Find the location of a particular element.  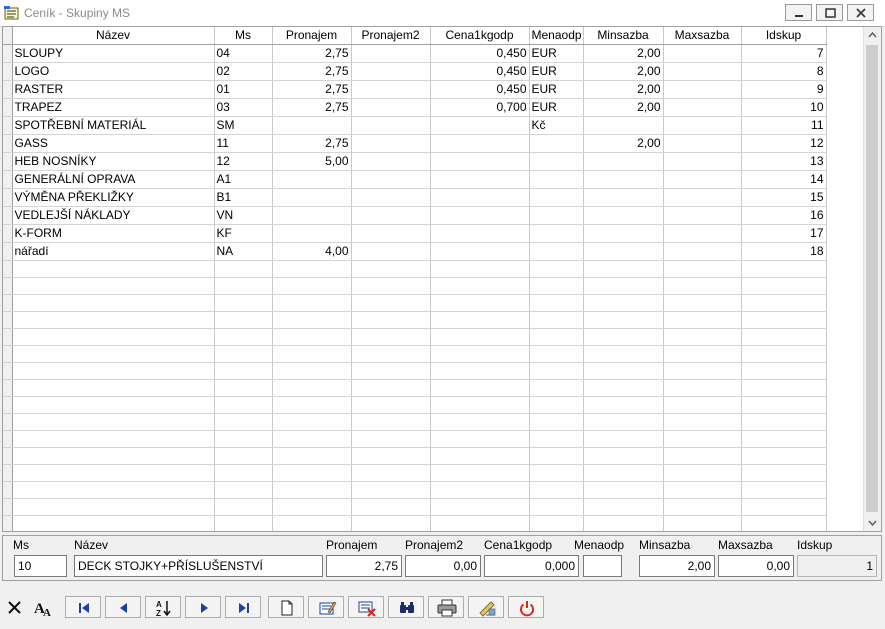

table-cell: 11 is located at coordinates (243, 143).